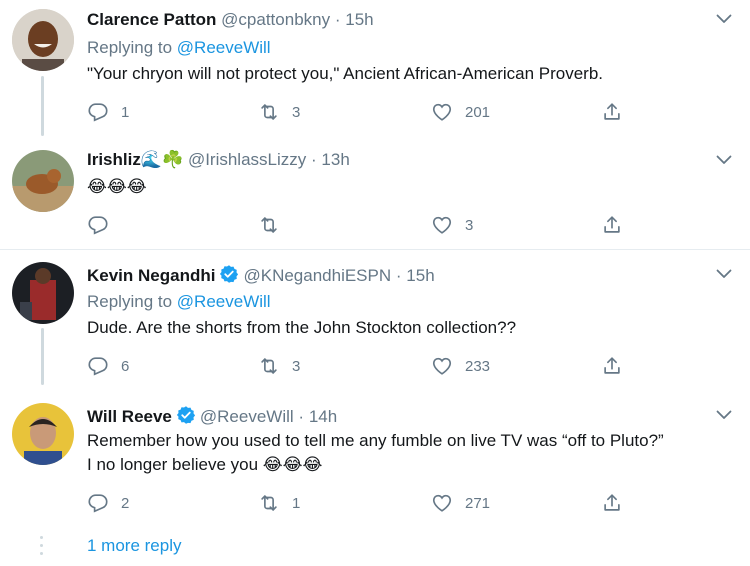  I want to click on display-name: Will Reeve, so click(129, 416).